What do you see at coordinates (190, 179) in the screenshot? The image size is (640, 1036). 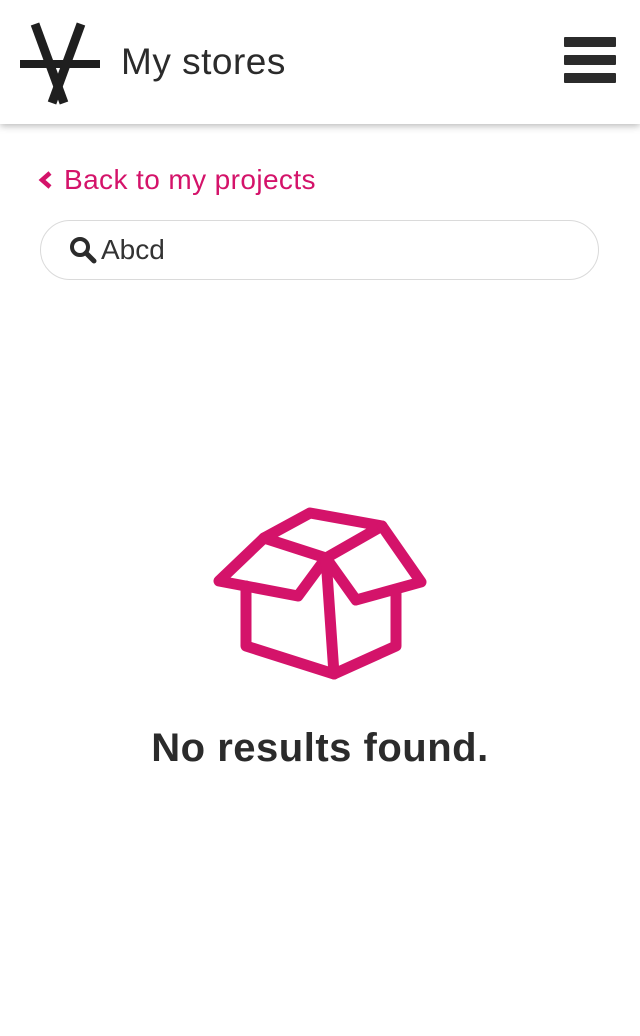 I see `back-link-label: Back to my projects` at bounding box center [190, 179].